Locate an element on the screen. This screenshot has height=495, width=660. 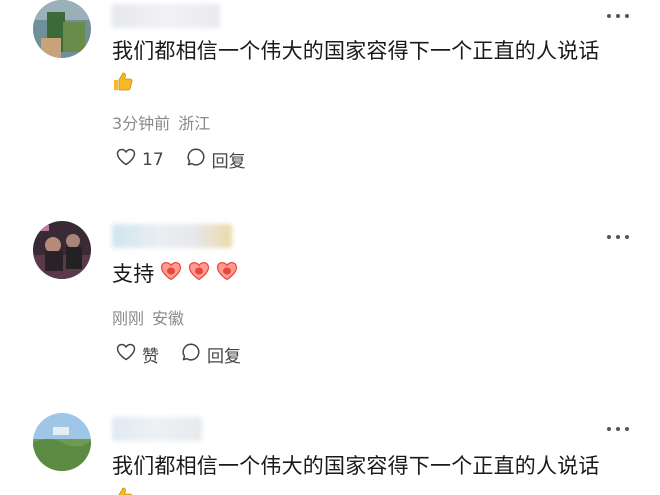
comment-location: 安徽 is located at coordinates (168, 318).